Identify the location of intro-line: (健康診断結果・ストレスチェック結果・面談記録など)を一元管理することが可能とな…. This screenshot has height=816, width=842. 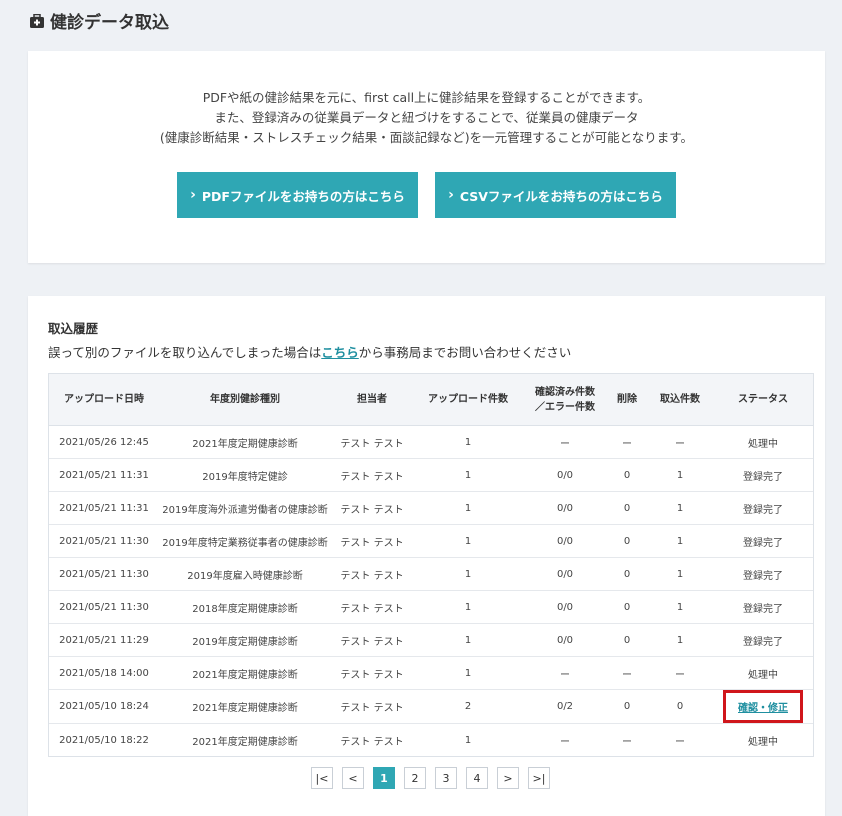
(426, 137).